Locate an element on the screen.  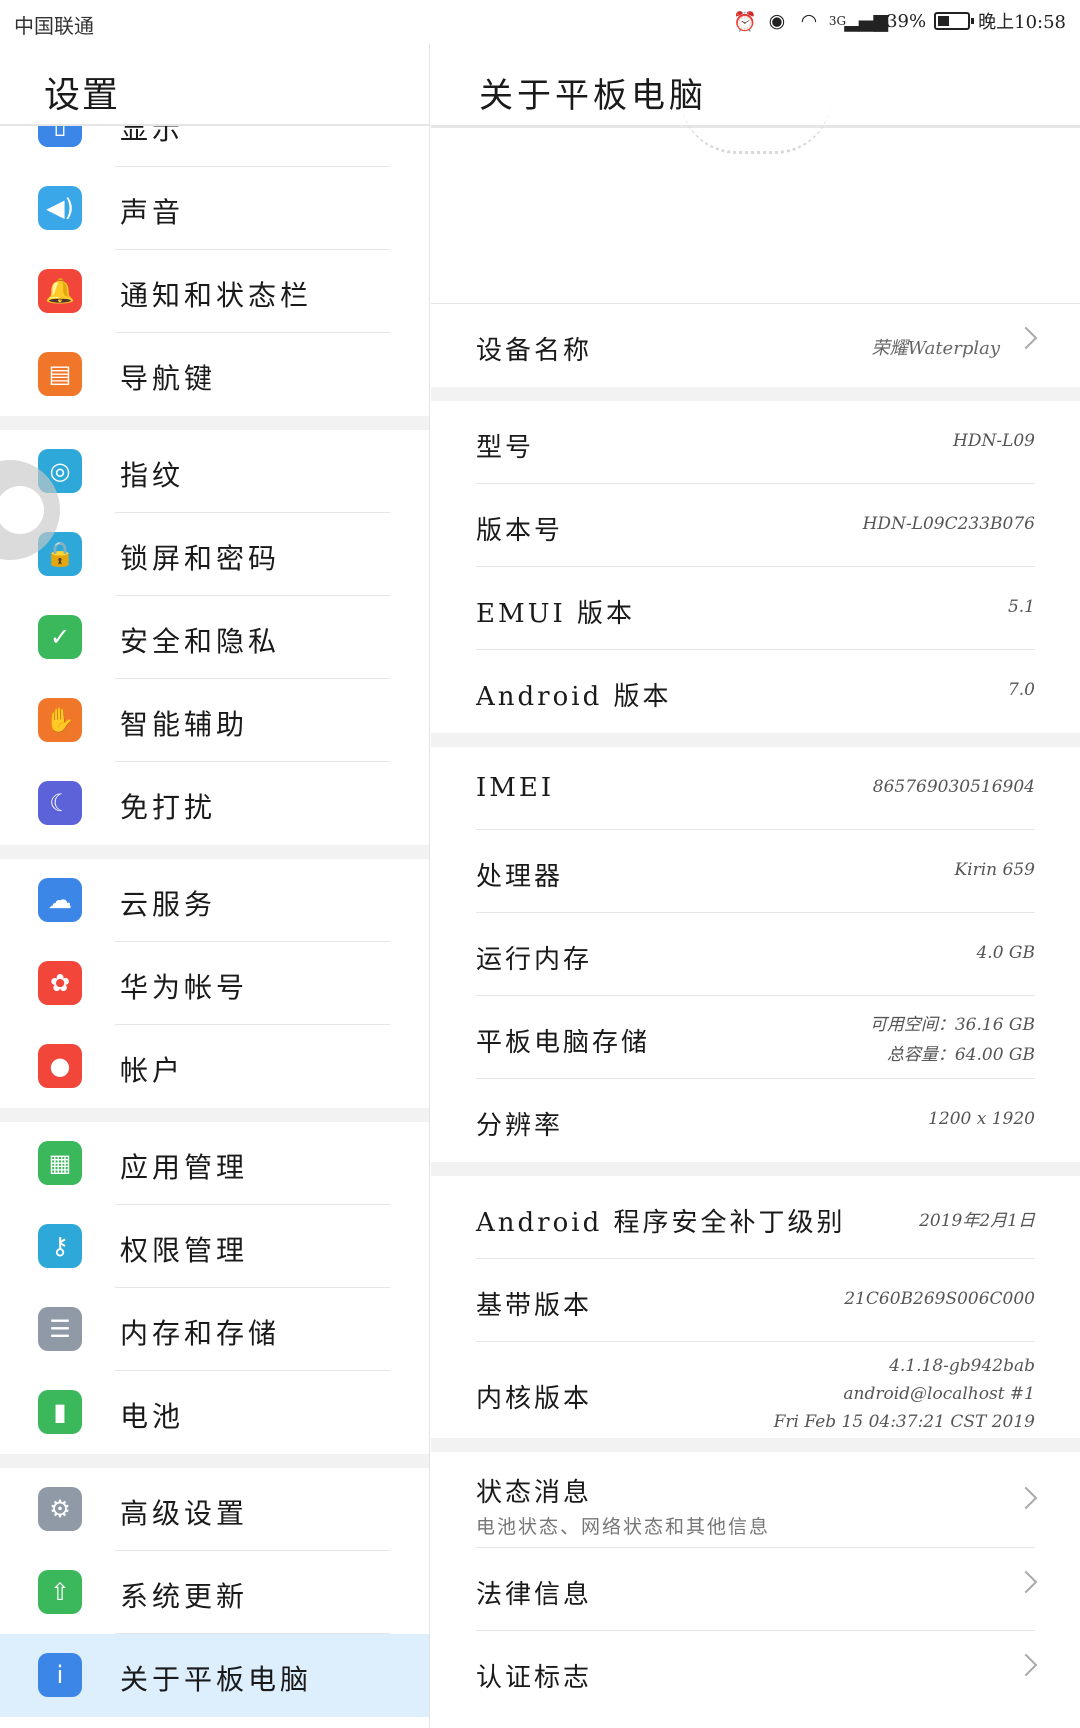
build-number-label: 版本号 is located at coordinates (520, 531).